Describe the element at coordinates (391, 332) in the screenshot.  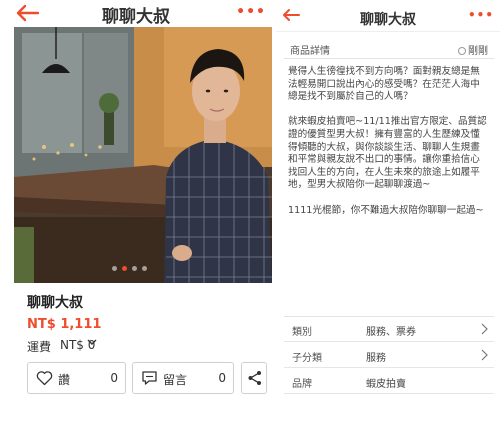
I see `attribute-value: 服務、票券` at that location.